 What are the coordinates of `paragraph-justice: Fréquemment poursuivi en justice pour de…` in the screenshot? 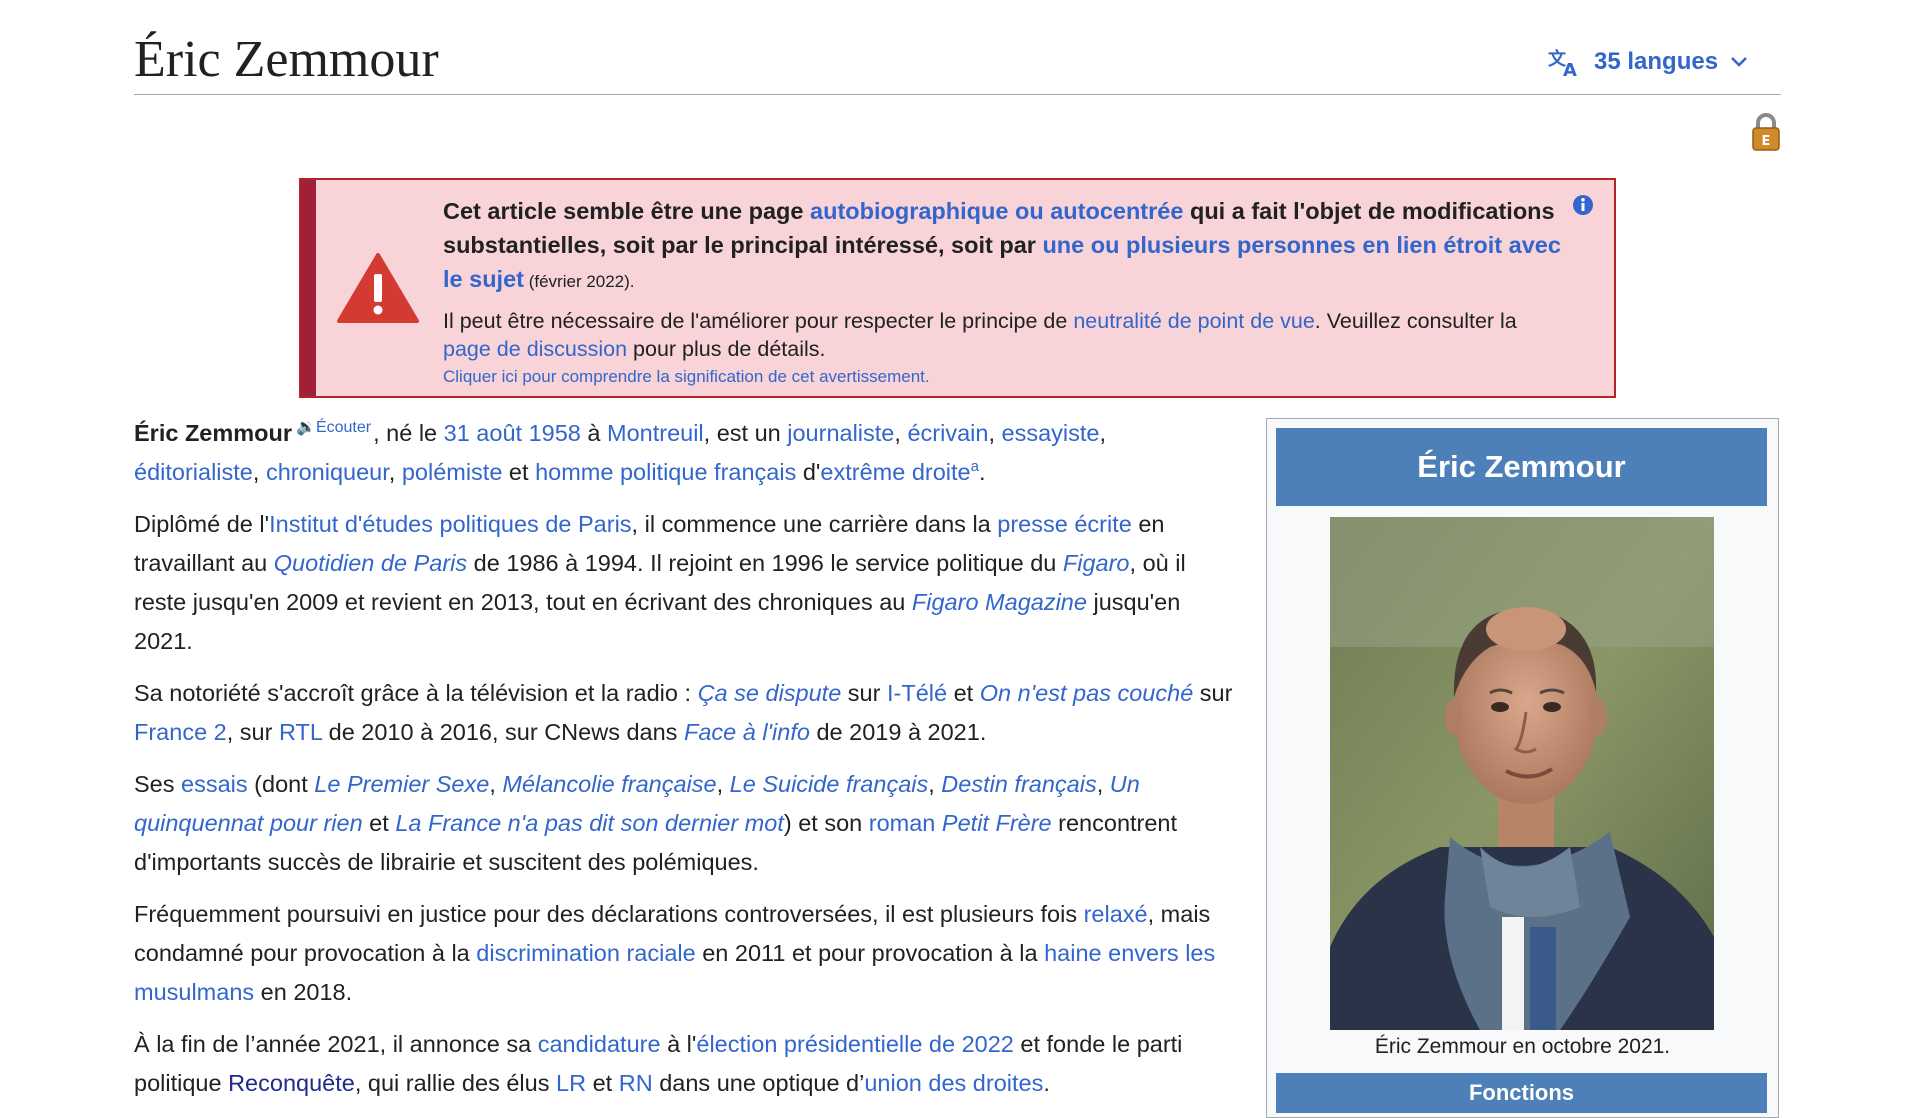 It's located at (684, 953).